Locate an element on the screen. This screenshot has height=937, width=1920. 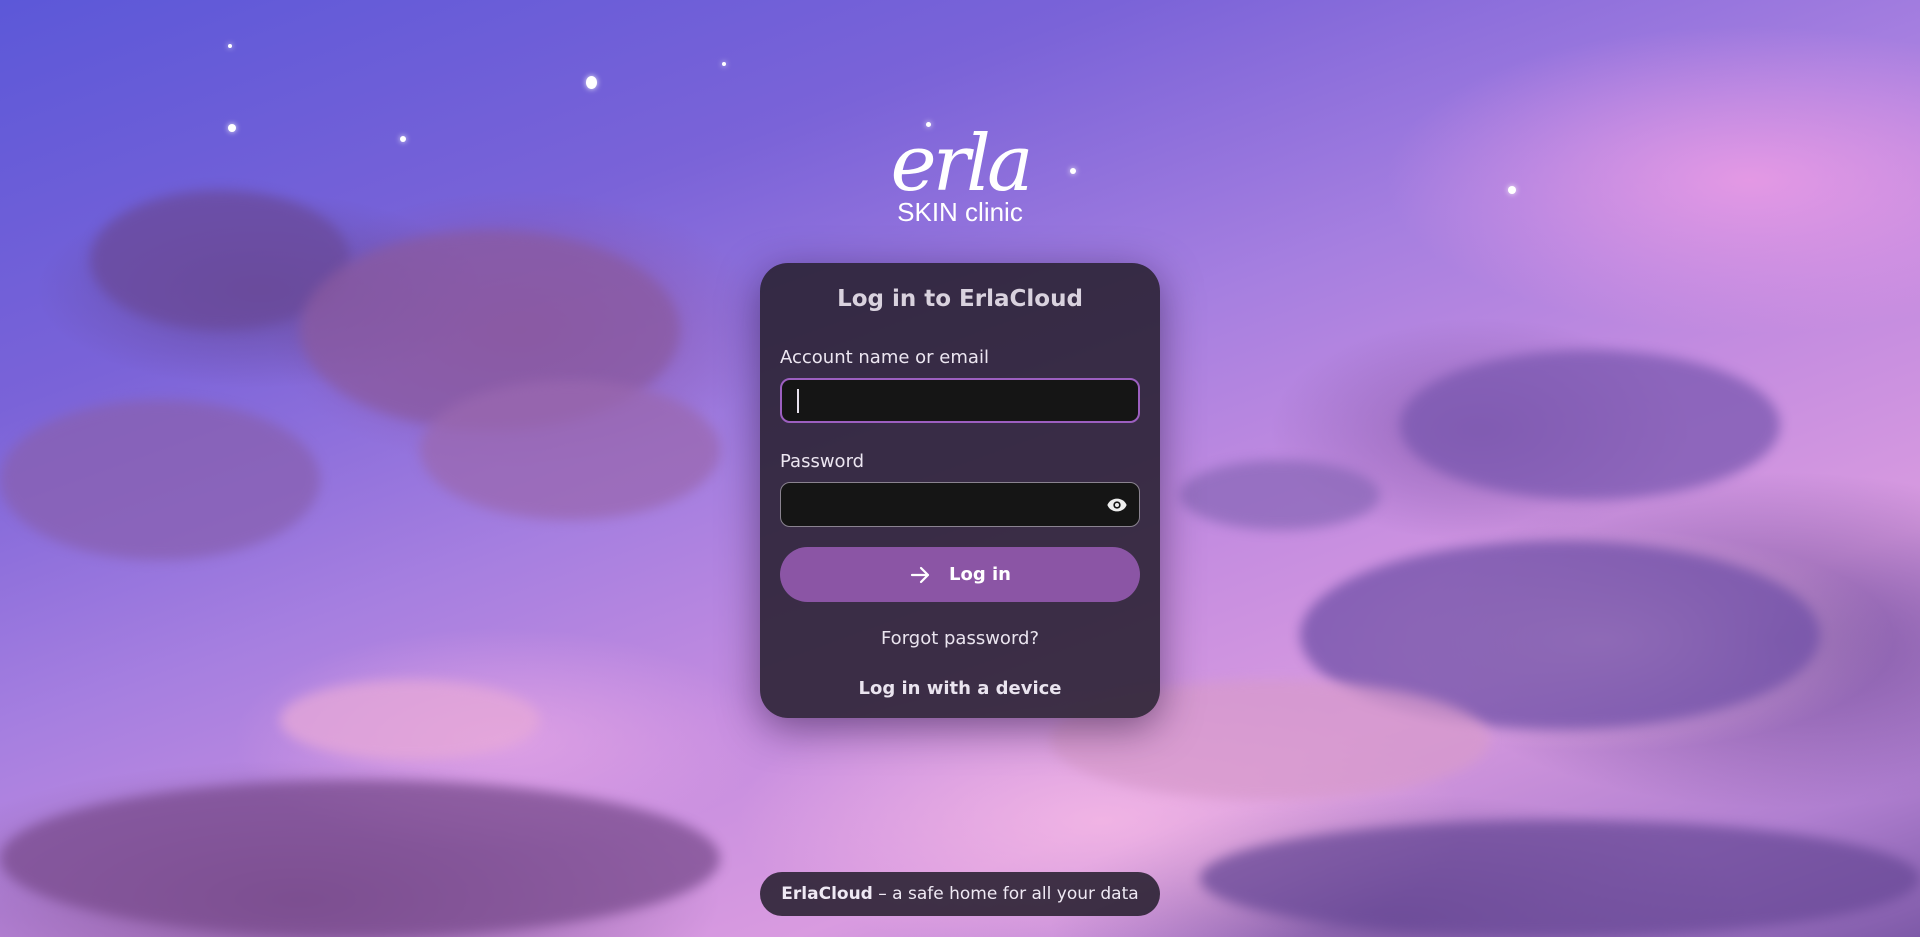
footer-text: – a safe home for all your data is located at coordinates (1005, 894).